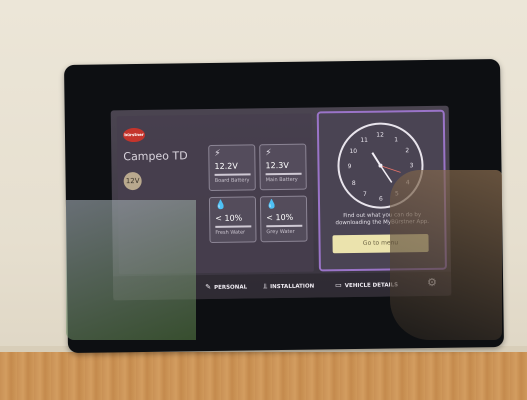 The height and width of the screenshot is (400, 527). What do you see at coordinates (263, 376) in the screenshot?
I see `wood-panel` at bounding box center [263, 376].